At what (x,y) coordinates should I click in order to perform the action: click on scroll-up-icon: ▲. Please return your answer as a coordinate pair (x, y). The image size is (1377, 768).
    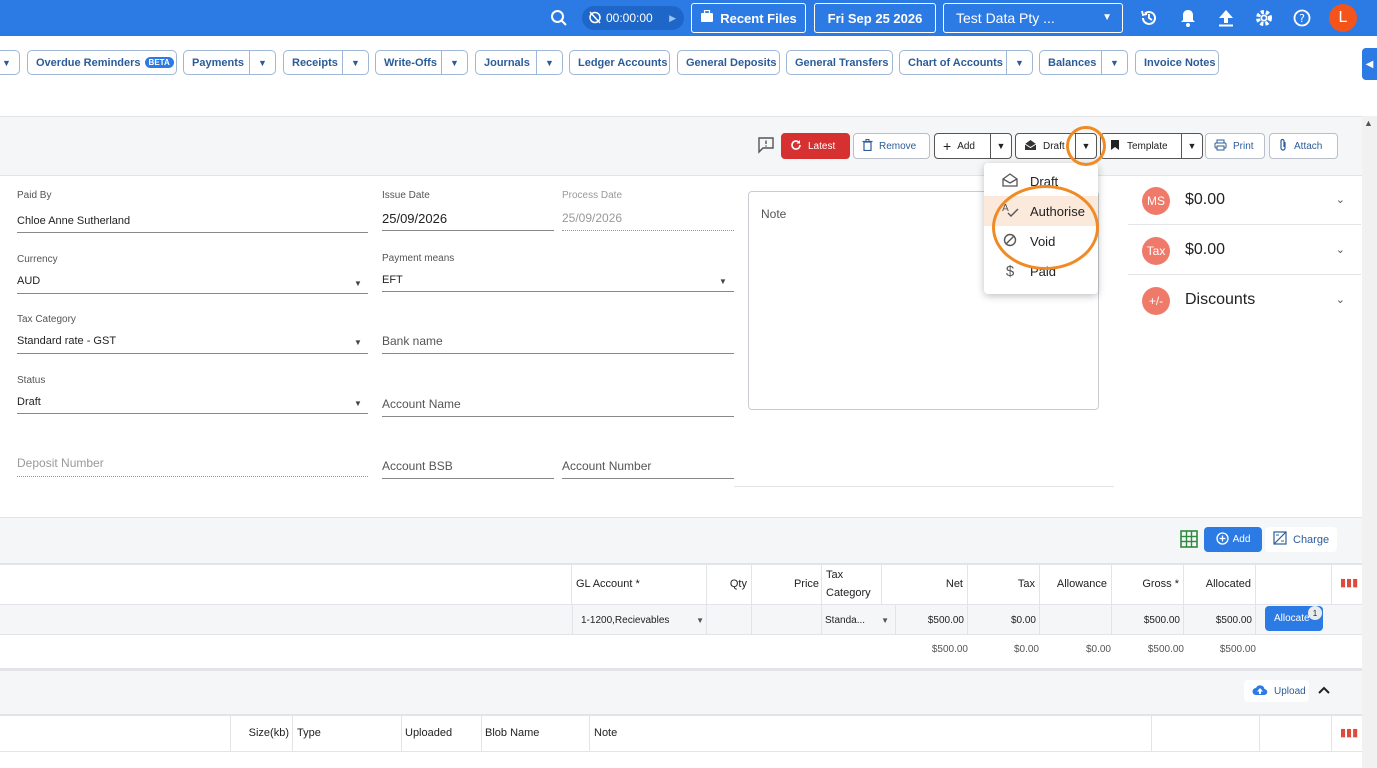
    Looking at the image, I should click on (1368, 123).